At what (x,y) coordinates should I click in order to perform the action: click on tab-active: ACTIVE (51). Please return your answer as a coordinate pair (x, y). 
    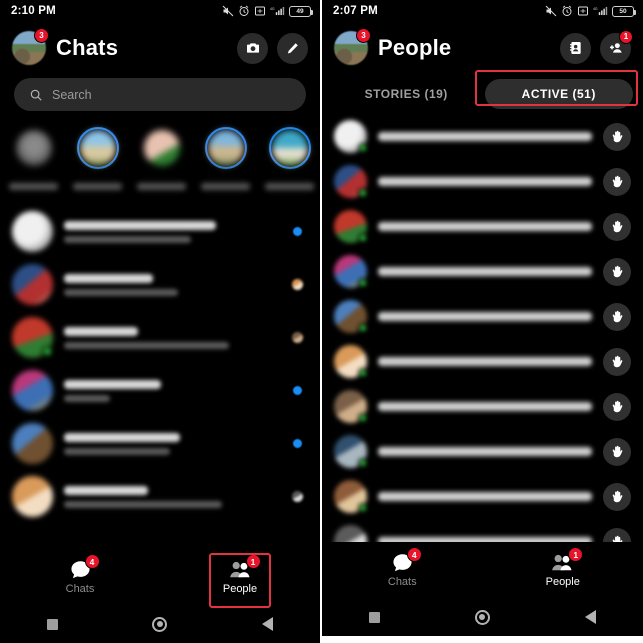
    Looking at the image, I should click on (558, 94).